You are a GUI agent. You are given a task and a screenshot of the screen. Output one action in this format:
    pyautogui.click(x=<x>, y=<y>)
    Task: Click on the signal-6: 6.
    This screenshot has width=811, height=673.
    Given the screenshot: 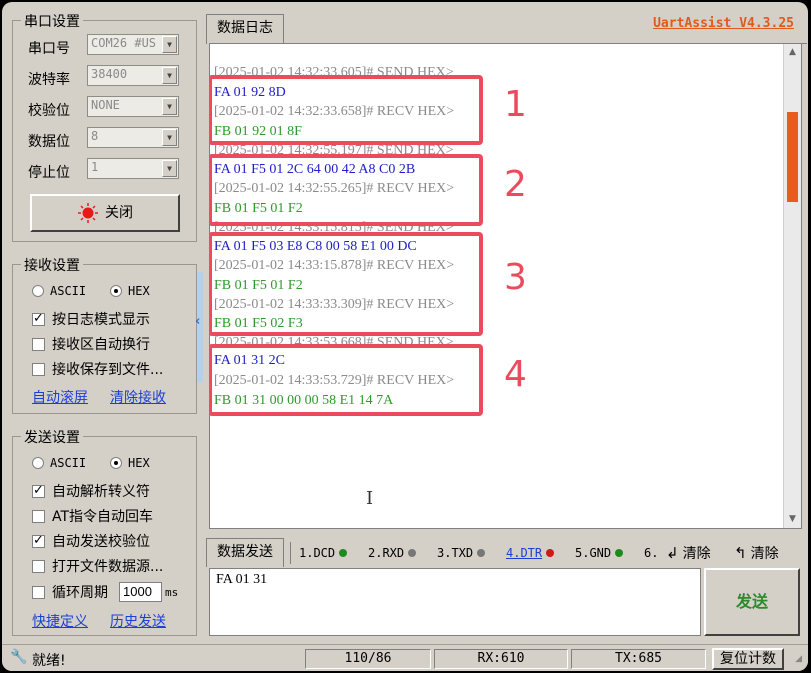 What is the action you would take?
    pyautogui.click(x=651, y=553)
    